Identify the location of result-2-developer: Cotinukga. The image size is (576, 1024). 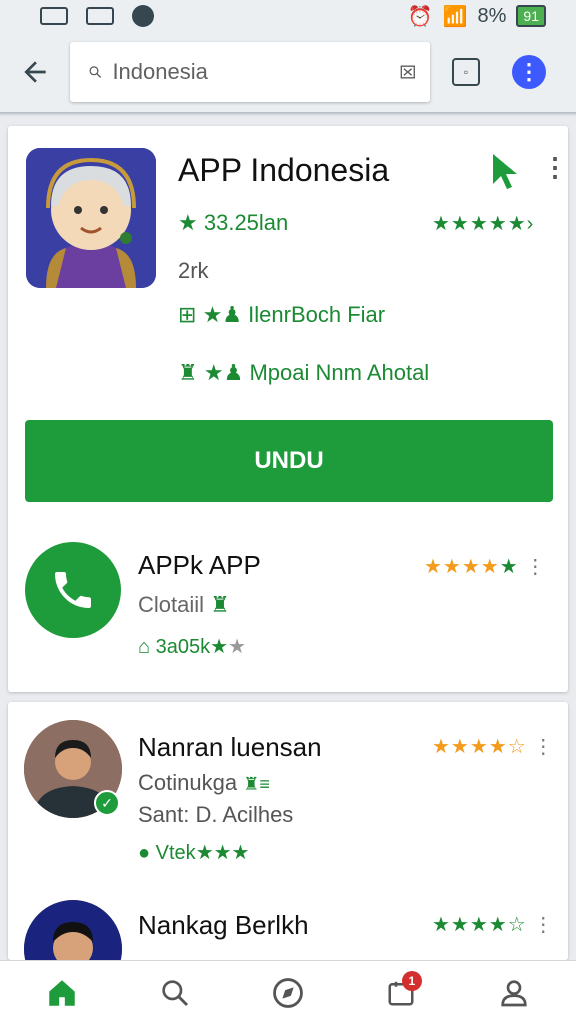
(188, 782).